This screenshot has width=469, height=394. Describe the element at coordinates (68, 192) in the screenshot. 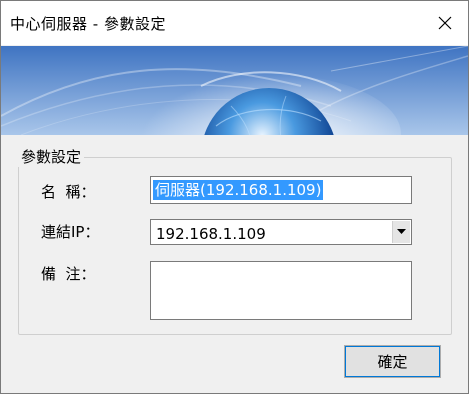

I see `name-label: 名 稱：` at that location.